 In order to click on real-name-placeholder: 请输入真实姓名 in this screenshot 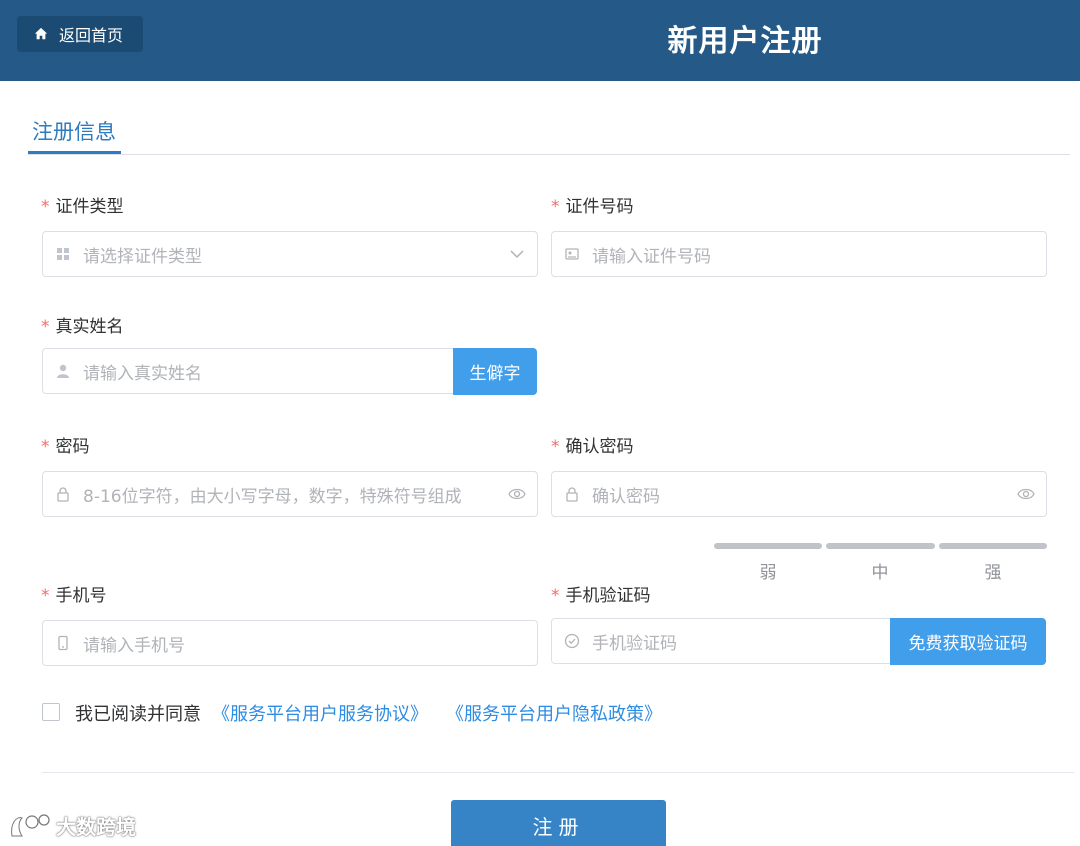, I will do `click(142, 373)`.